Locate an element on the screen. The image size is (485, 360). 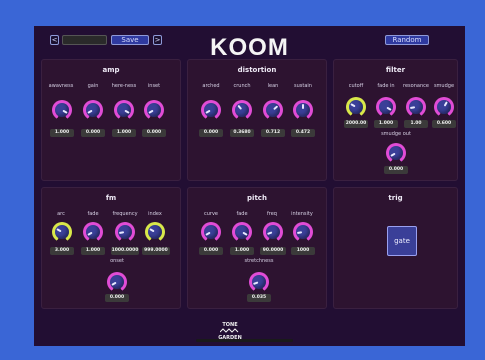
trig-panel: trig gate is located at coordinates (395, 248).